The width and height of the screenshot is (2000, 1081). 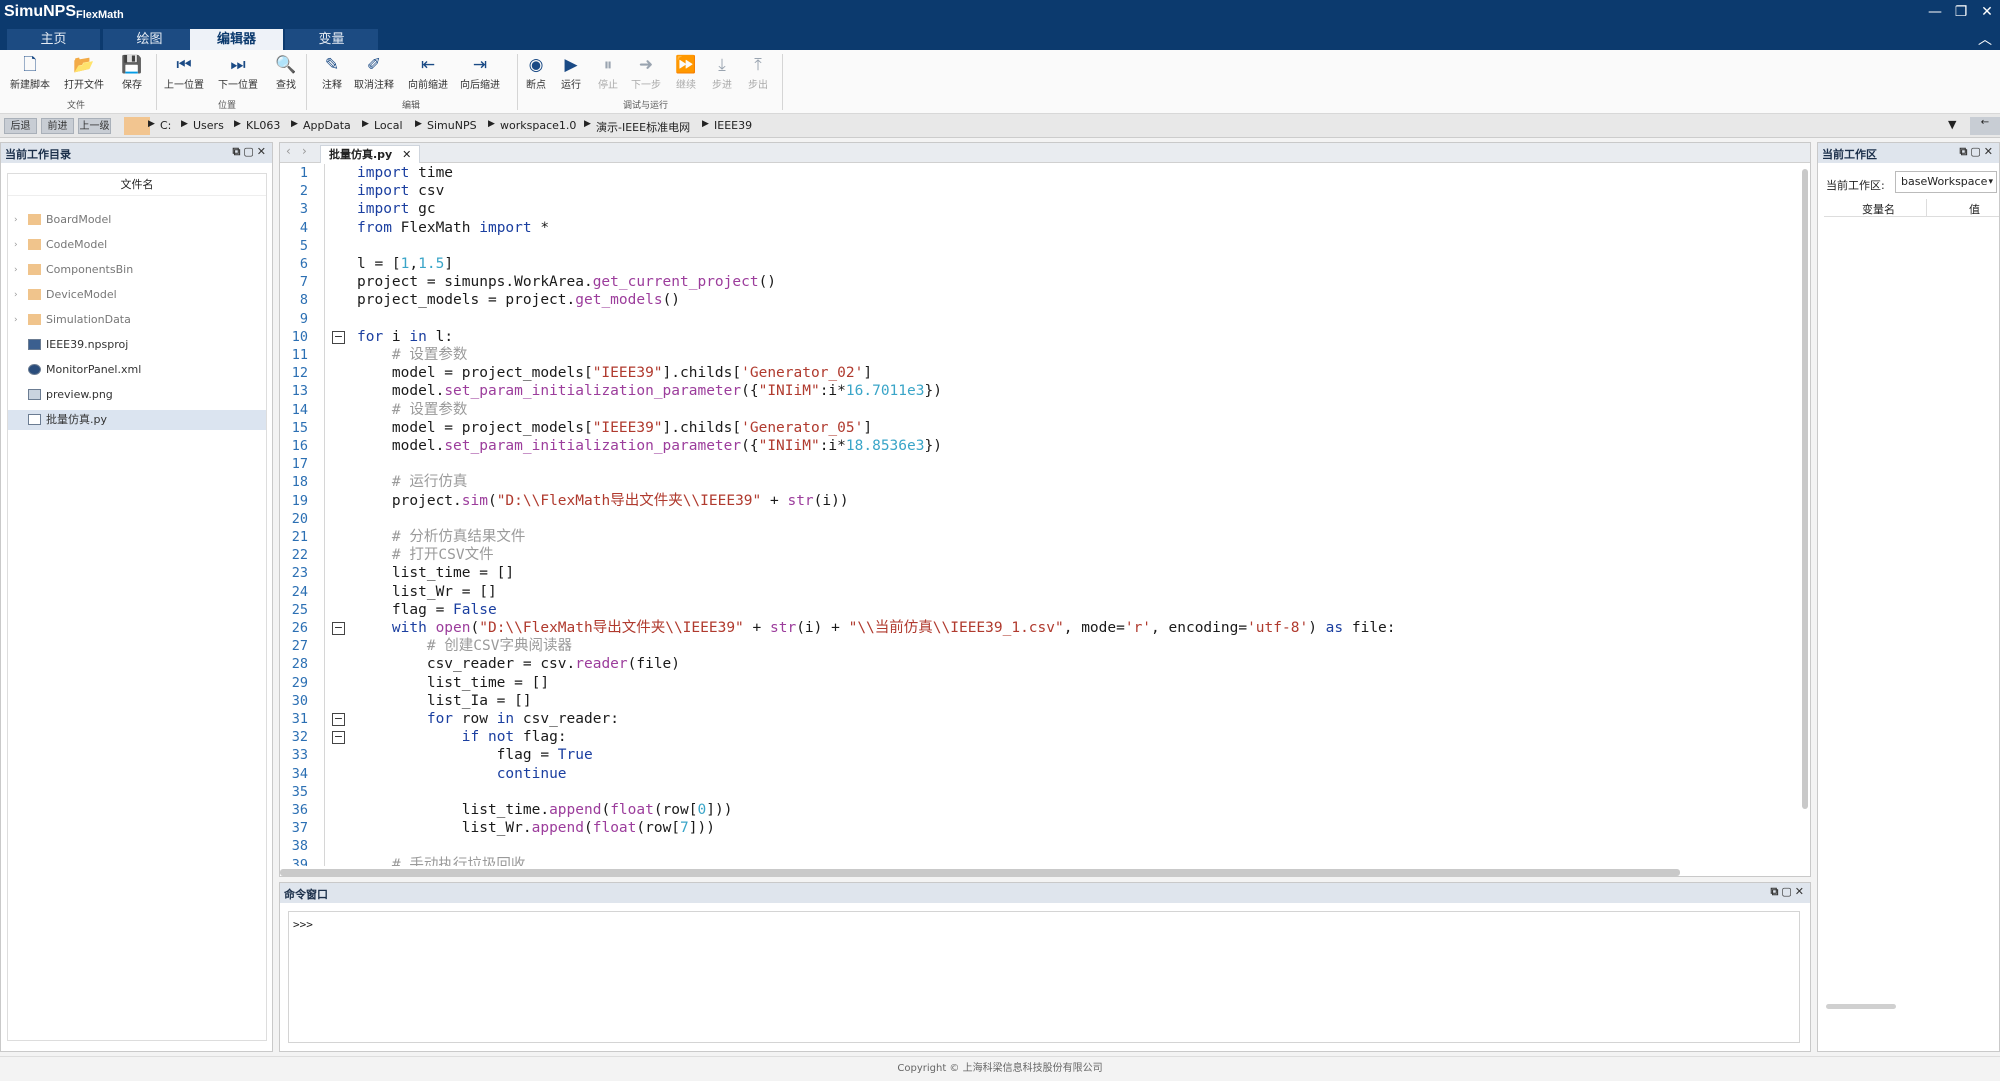 What do you see at coordinates (1040, 810) in the screenshot?
I see `code-line: 36 list_time.append(float(row[0]))` at bounding box center [1040, 810].